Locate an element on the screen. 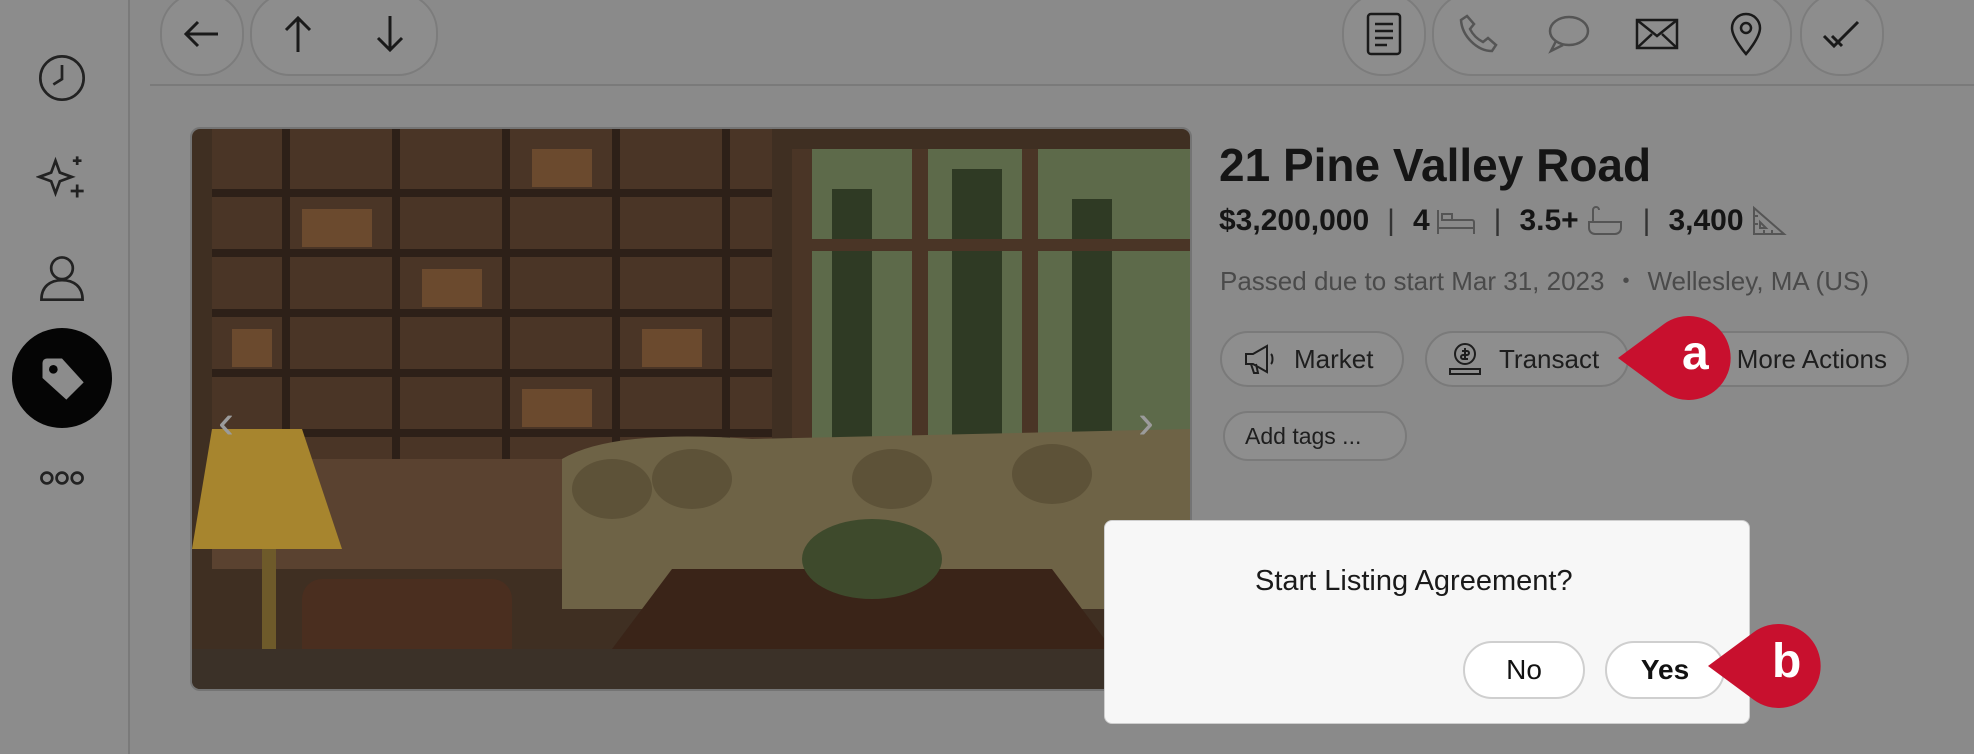  notes-button is located at coordinates (1384, 38).